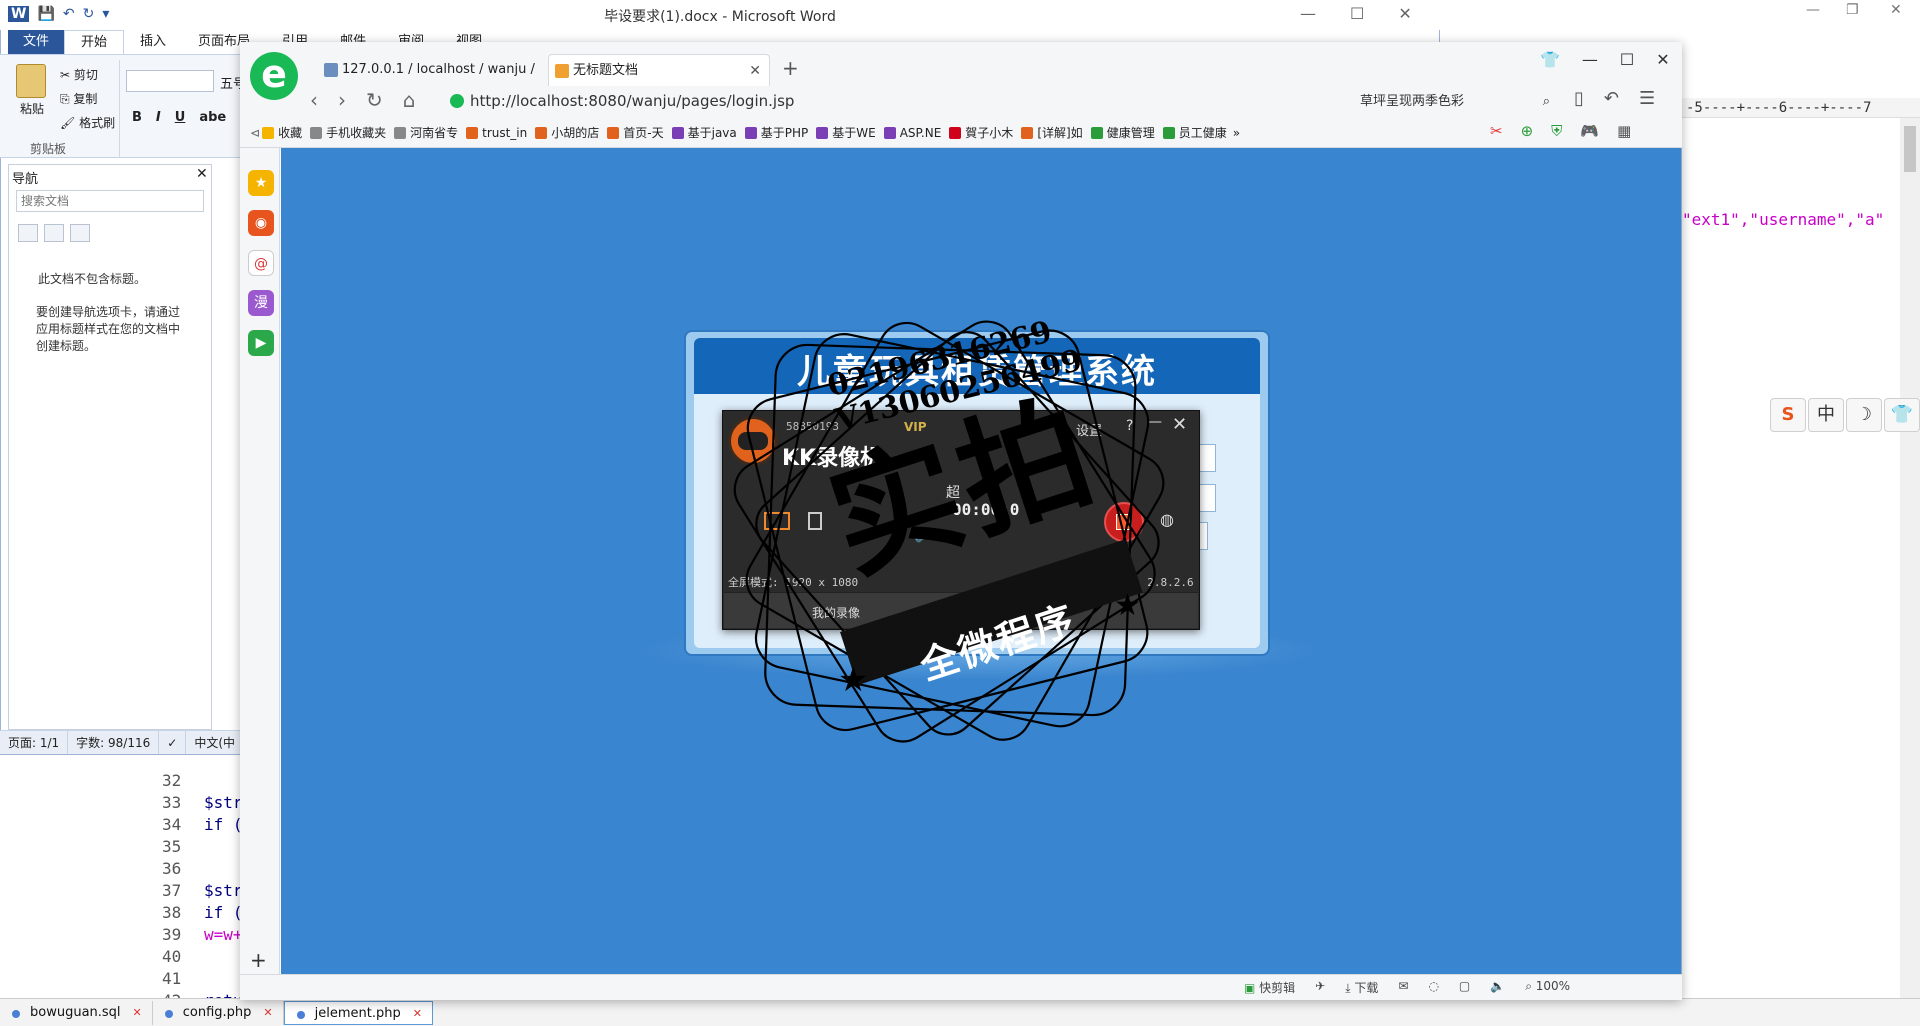  Describe the element at coordinates (212, 117) in the screenshot. I see `strikethrough-button: abe` at that location.